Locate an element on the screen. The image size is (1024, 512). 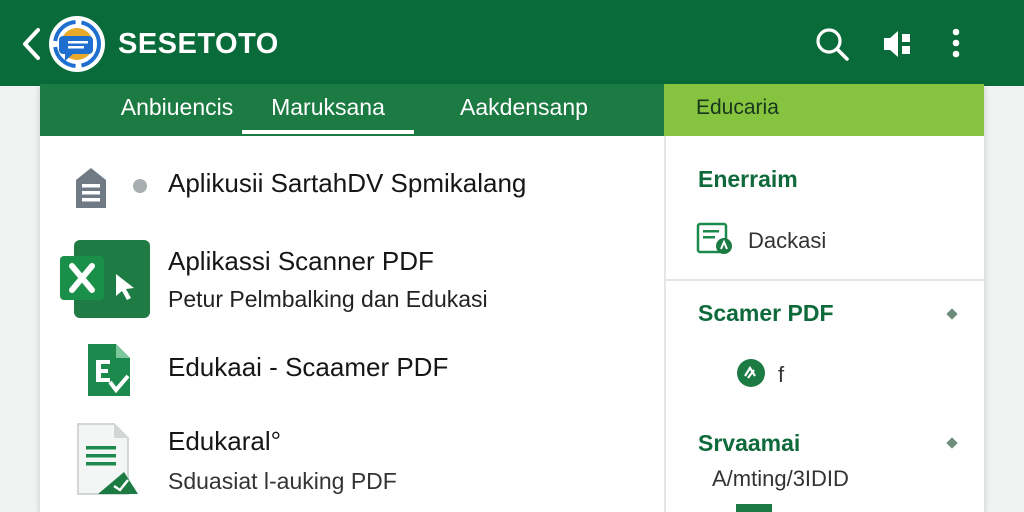
circle-check-icon is located at coordinates (751, 373).